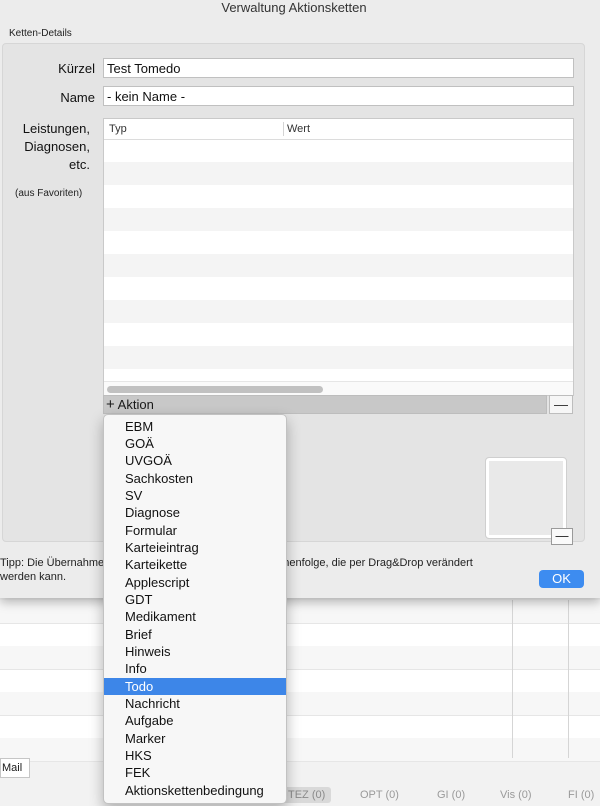  I want to click on tab-gi: GI (0), so click(451, 795).